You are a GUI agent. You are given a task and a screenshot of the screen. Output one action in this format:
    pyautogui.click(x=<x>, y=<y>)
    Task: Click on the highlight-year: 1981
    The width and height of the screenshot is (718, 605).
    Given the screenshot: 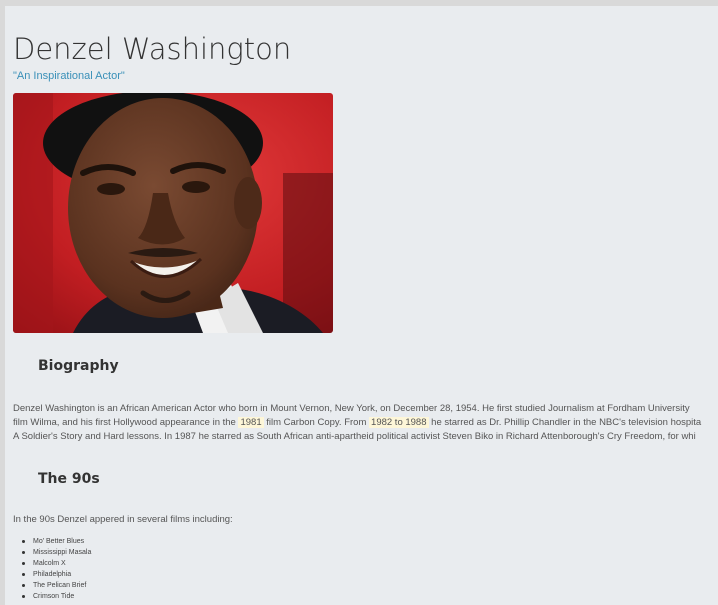 What is the action you would take?
    pyautogui.click(x=251, y=422)
    